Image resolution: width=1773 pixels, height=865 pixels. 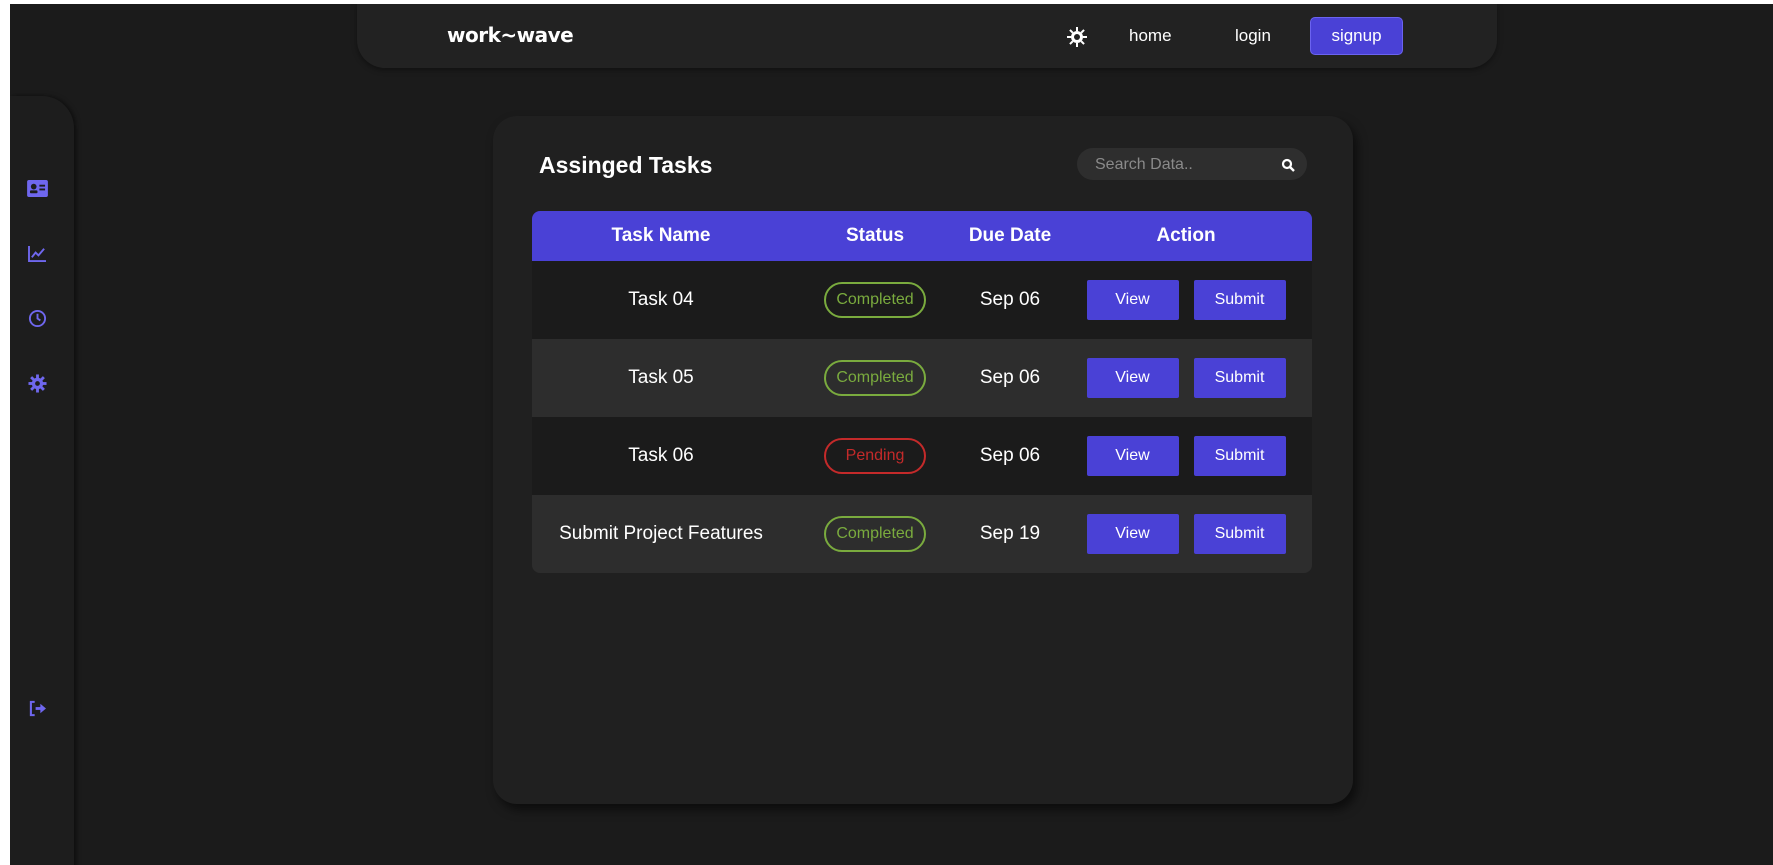 What do you see at coordinates (37, 253) in the screenshot?
I see `chart-line-icon` at bounding box center [37, 253].